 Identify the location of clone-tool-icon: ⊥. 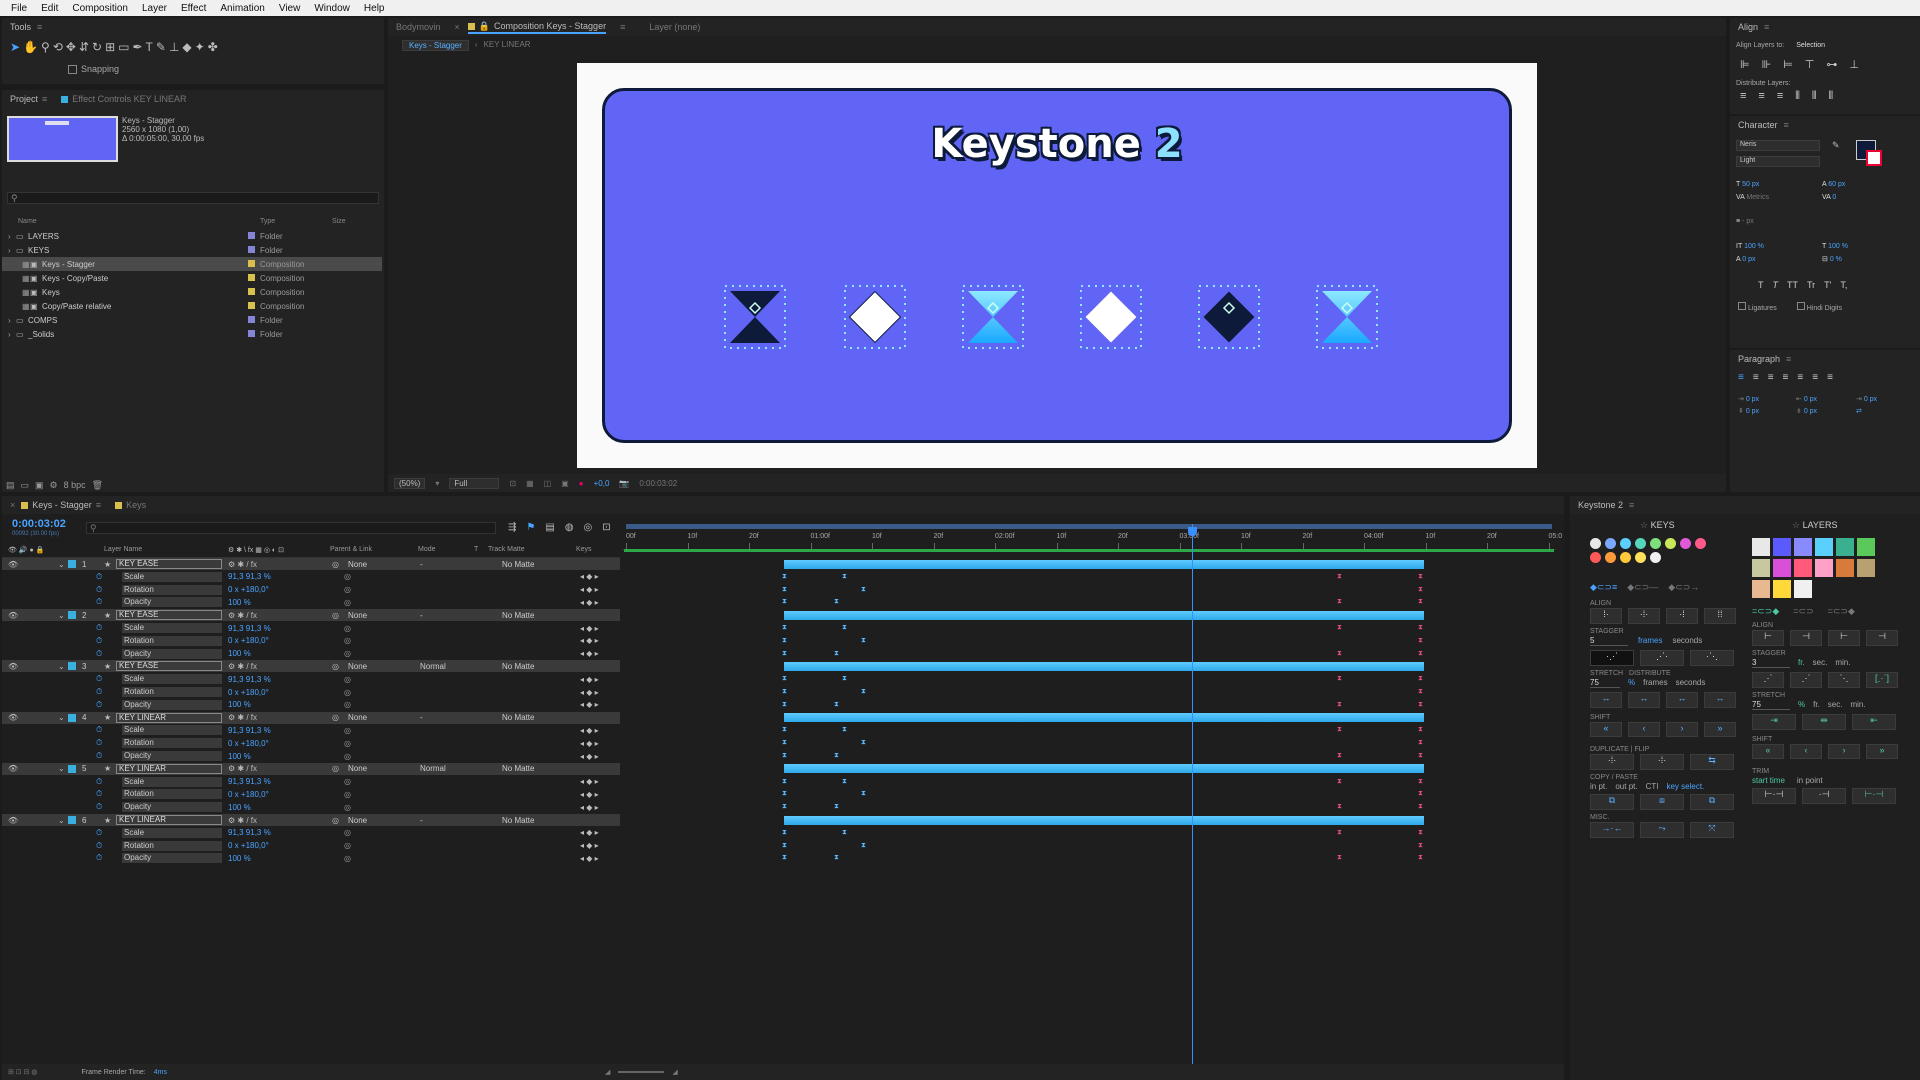
(174, 47).